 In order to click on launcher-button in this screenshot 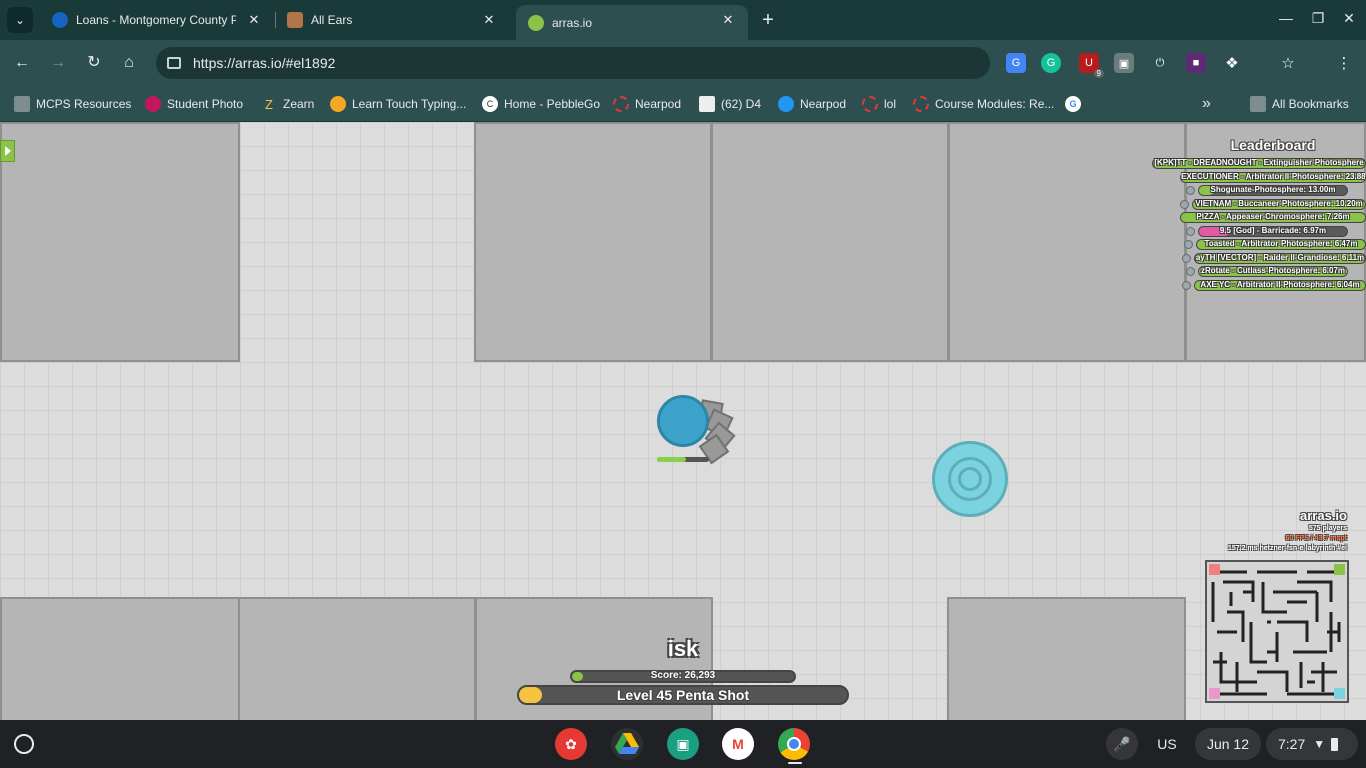, I will do `click(24, 744)`.